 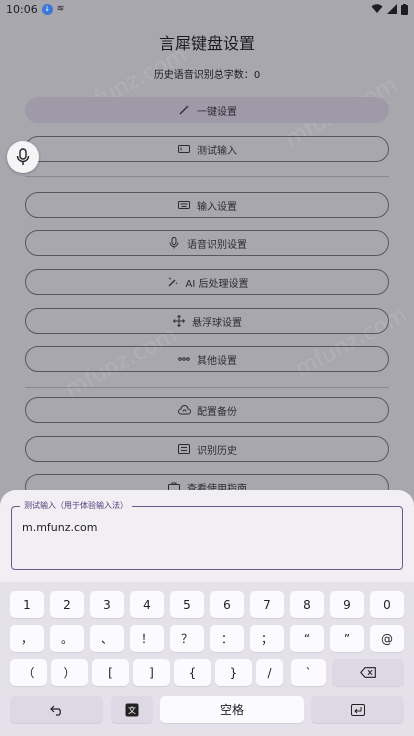 What do you see at coordinates (107, 604) in the screenshot?
I see `key-3: 3` at bounding box center [107, 604].